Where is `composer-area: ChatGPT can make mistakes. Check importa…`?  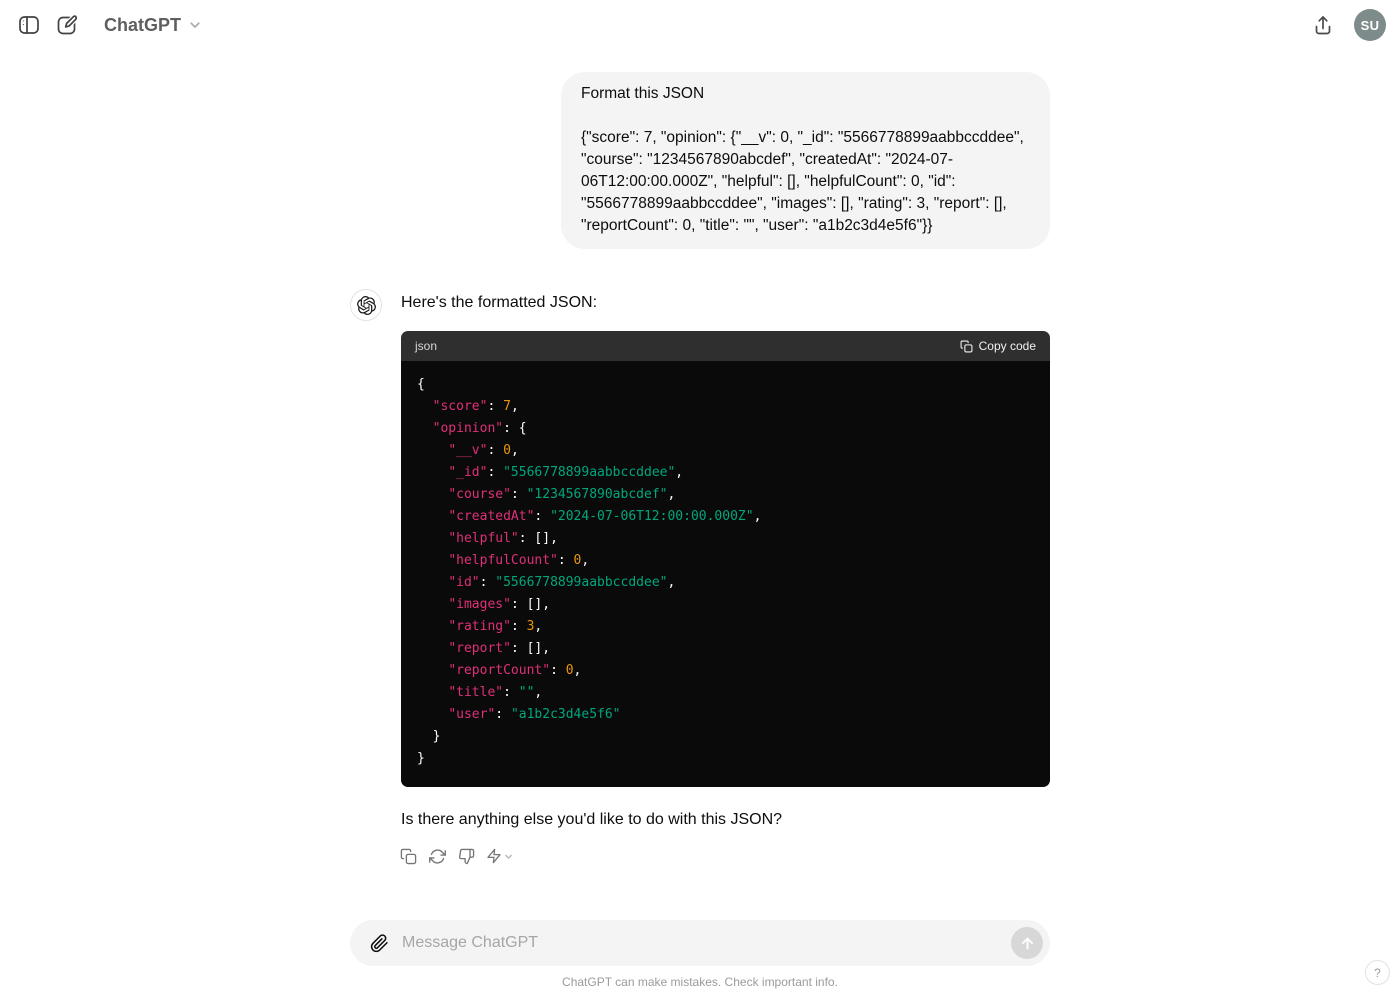
composer-area: ChatGPT can make mistakes. Check importa… is located at coordinates (700, 958).